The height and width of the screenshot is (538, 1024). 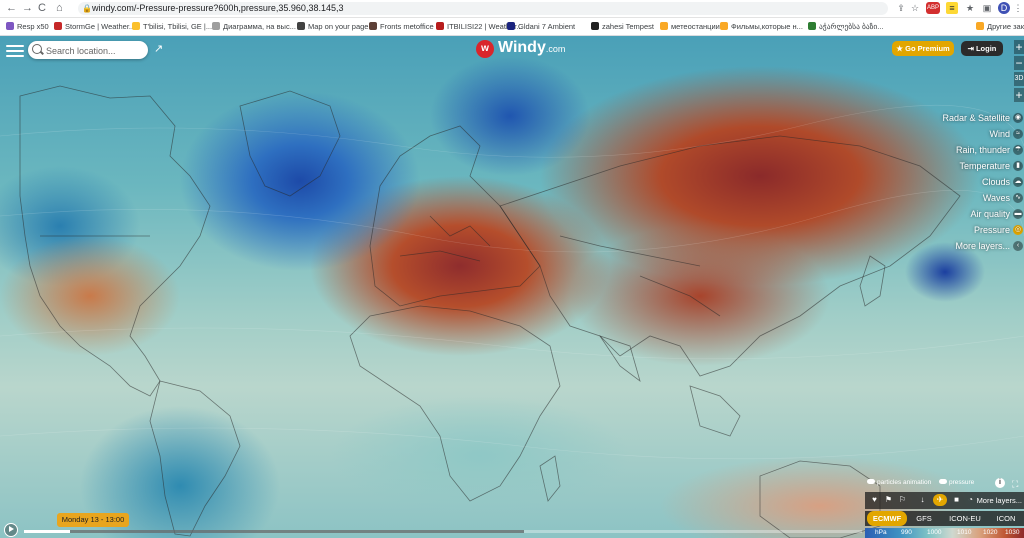 I want to click on fullscreen-icon: ⛶, so click(x=1015, y=484).